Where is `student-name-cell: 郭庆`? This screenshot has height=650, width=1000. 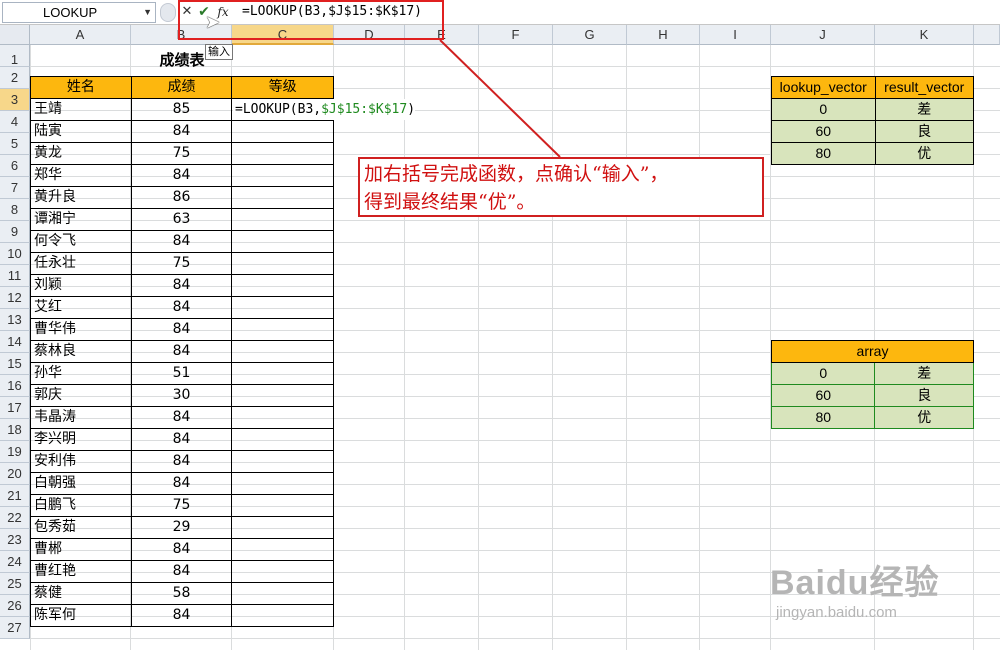 student-name-cell: 郭庆 is located at coordinates (81, 395).